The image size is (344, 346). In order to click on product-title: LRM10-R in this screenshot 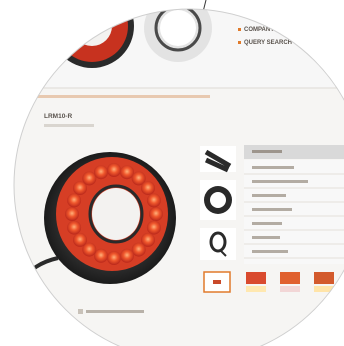, I will do `click(58, 116)`.